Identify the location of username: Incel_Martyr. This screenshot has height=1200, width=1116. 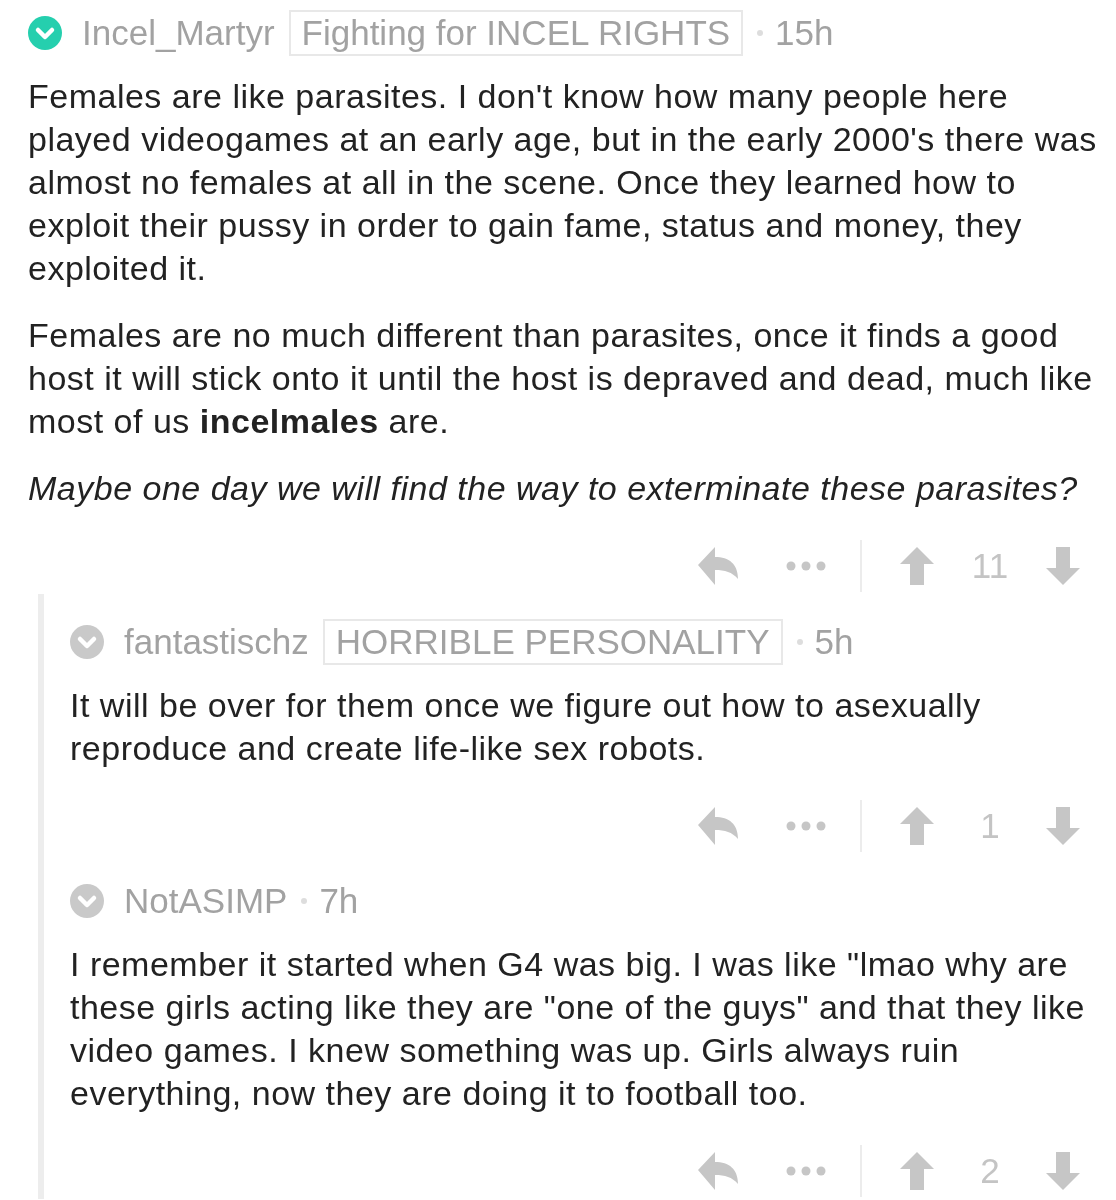
(178, 33).